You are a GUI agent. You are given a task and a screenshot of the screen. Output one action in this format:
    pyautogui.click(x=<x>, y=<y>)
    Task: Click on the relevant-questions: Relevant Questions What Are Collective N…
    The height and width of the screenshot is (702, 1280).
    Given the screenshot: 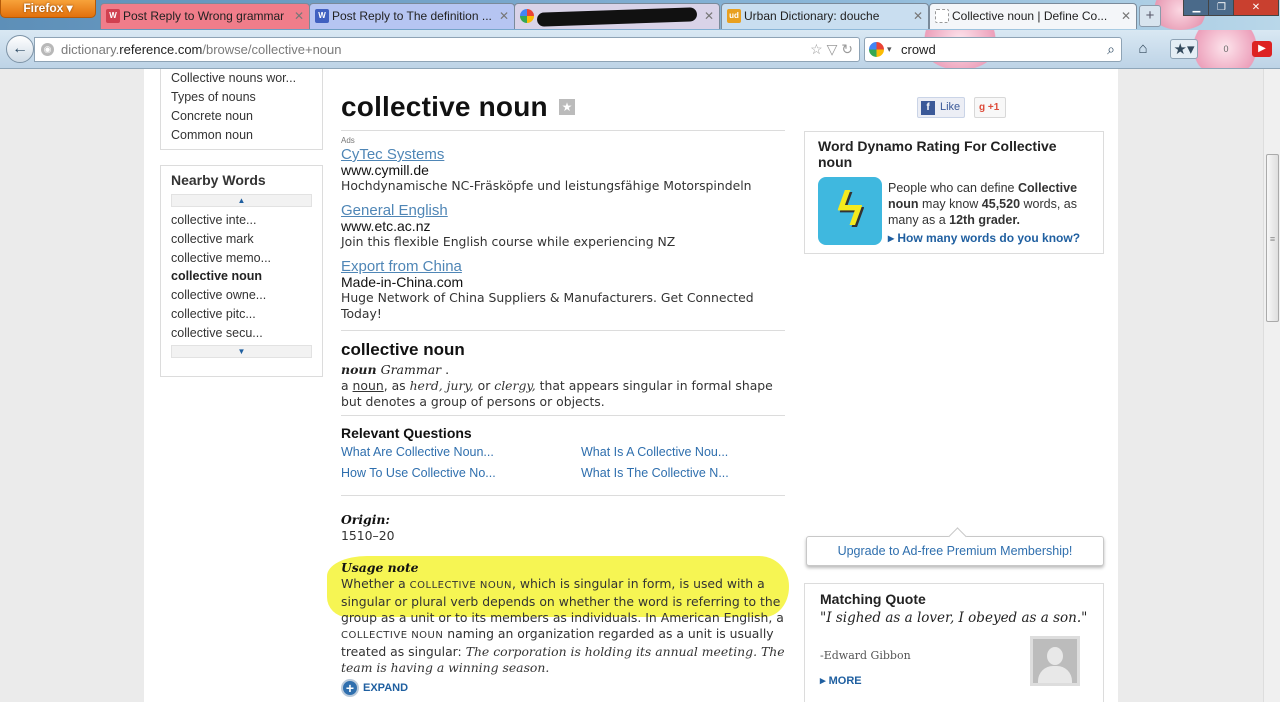 What is the action you would take?
    pyautogui.click(x=564, y=456)
    